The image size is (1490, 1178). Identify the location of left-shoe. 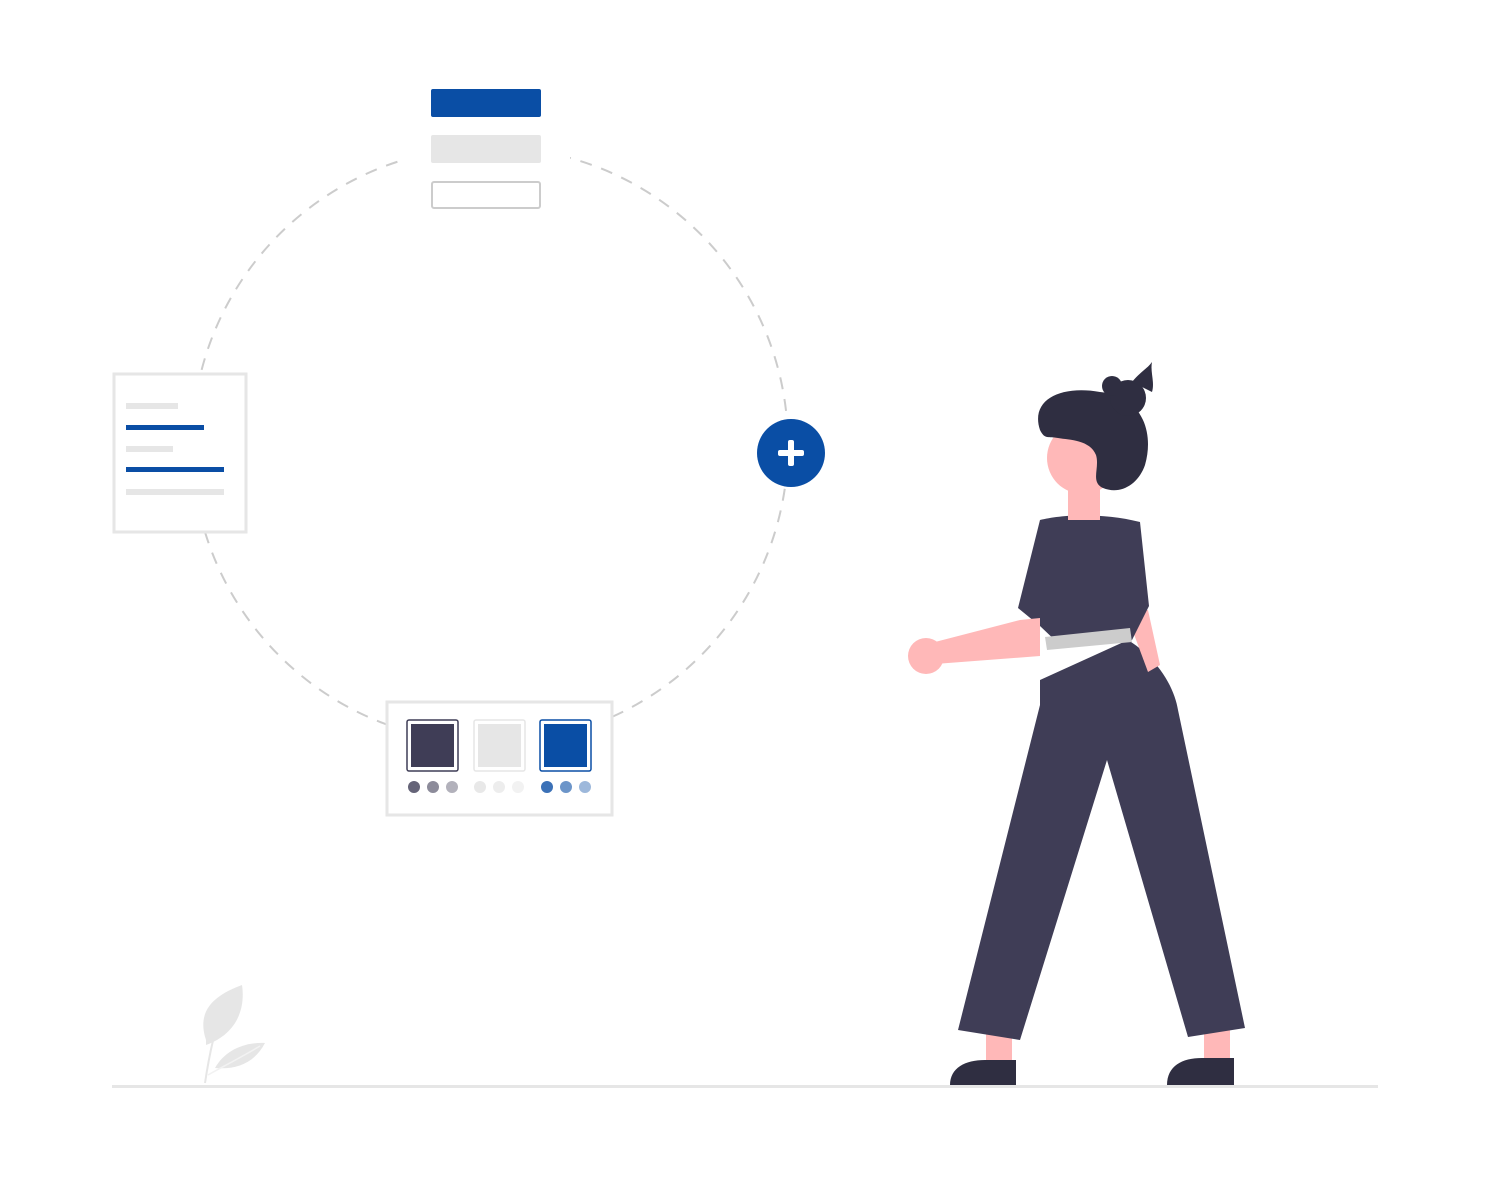
(983, 1072).